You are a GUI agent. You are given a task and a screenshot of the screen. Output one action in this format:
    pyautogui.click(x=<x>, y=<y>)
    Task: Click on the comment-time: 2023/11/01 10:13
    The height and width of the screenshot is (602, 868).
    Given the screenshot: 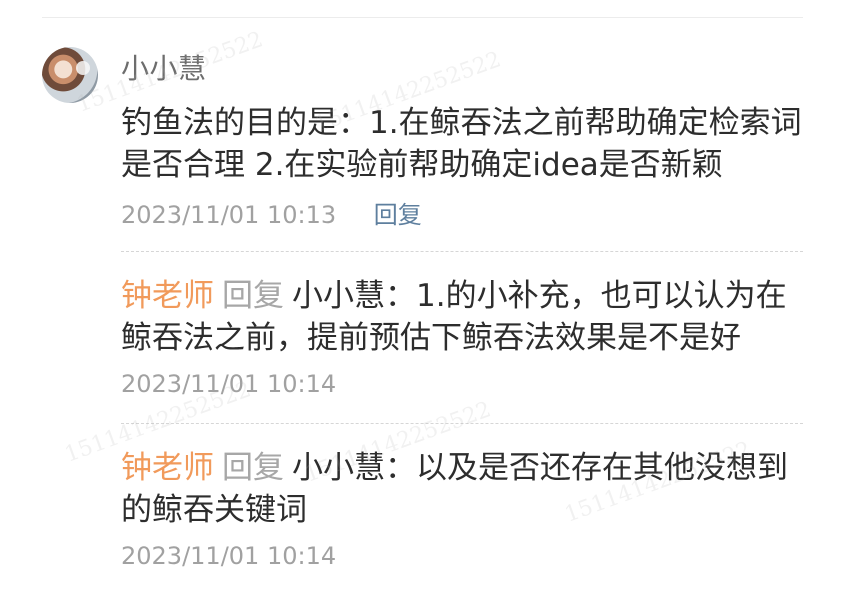 What is the action you would take?
    pyautogui.click(x=229, y=215)
    